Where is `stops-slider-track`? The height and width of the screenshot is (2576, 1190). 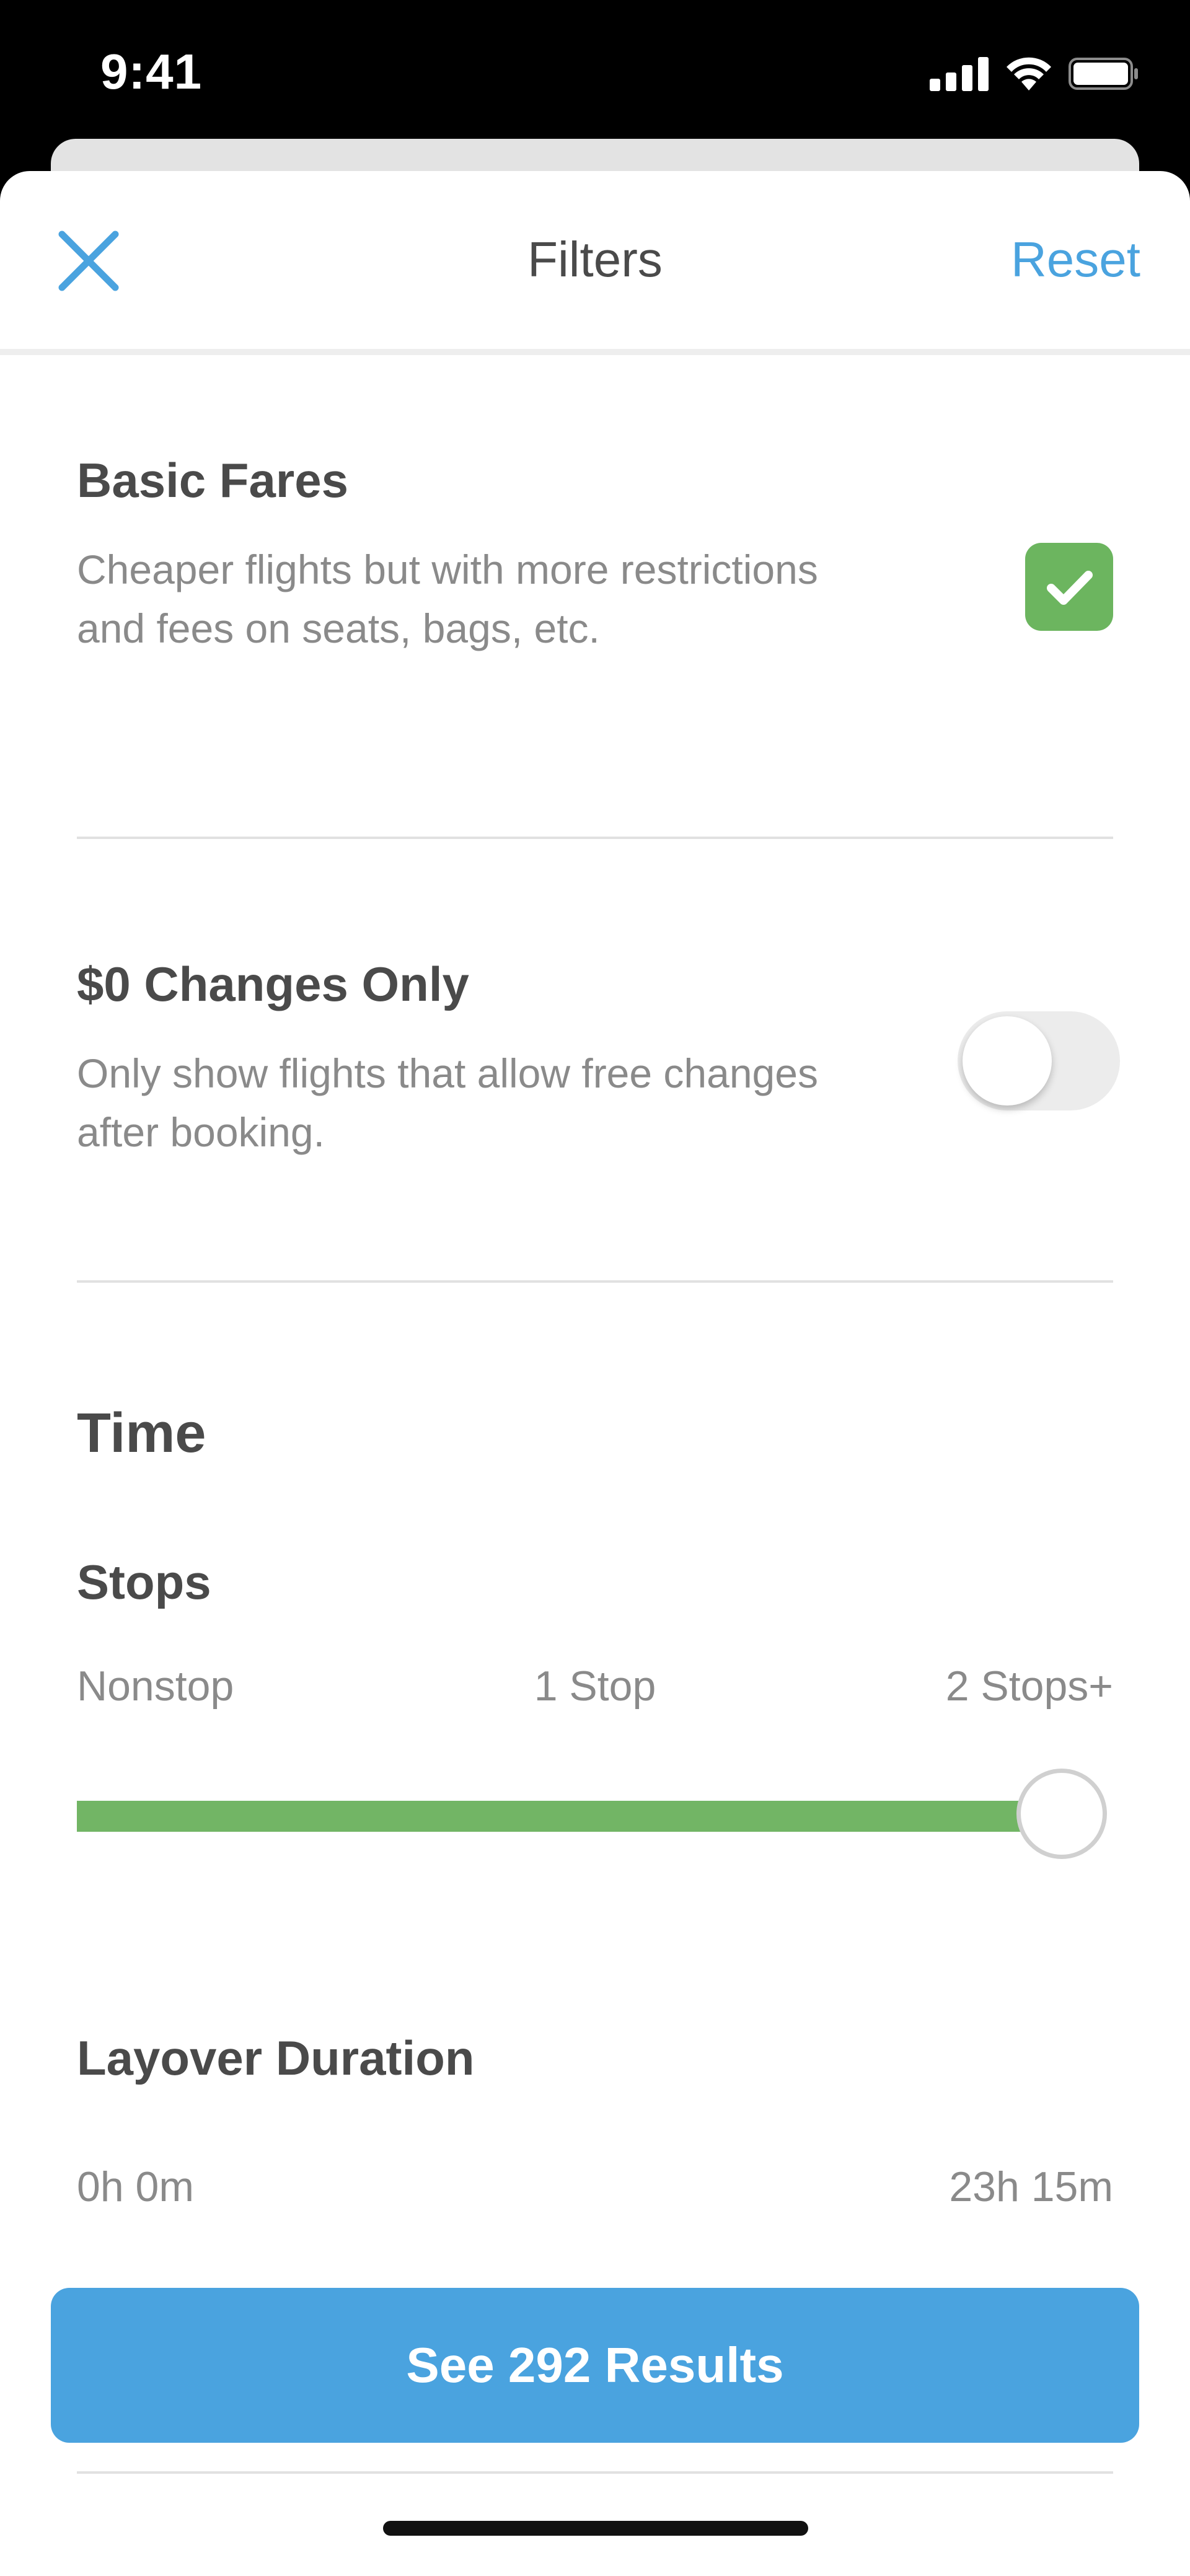
stops-slider-track is located at coordinates (569, 1816).